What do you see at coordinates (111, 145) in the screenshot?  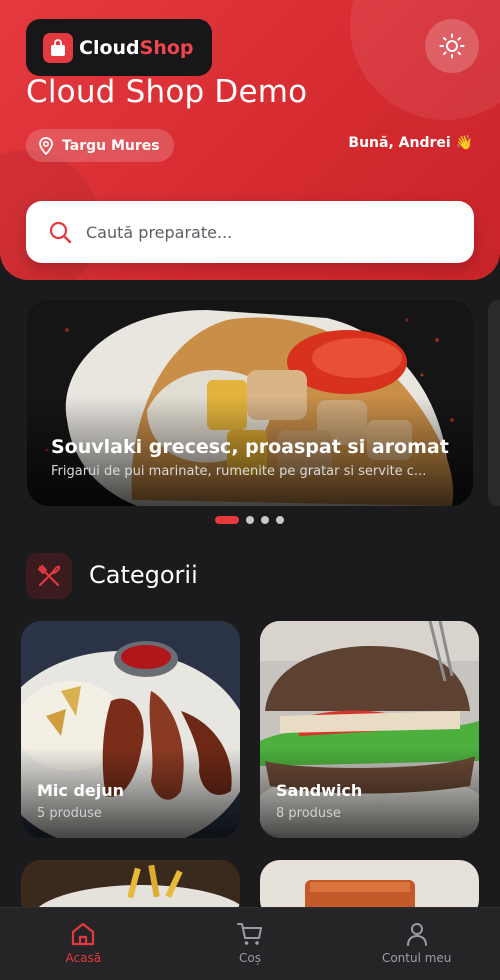 I see `location-label: Targu Mures` at bounding box center [111, 145].